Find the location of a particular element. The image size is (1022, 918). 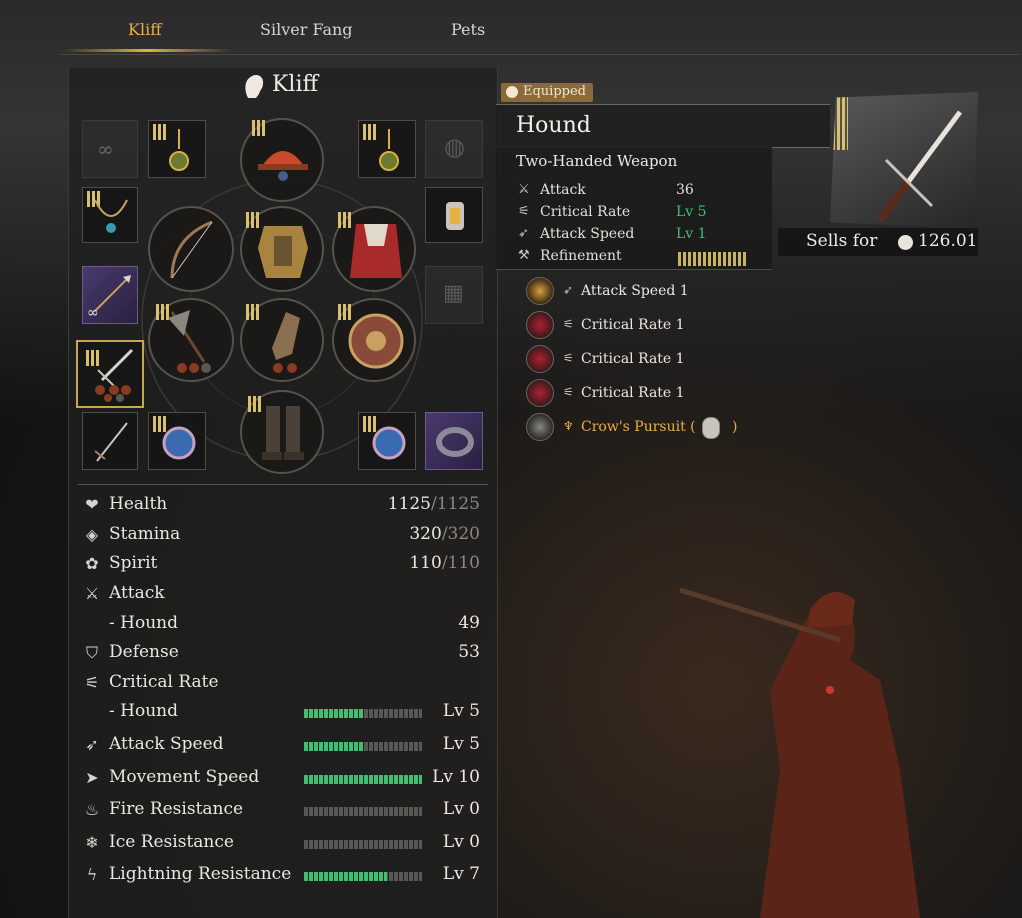

speed-icon: ➶ is located at coordinates (523, 233).